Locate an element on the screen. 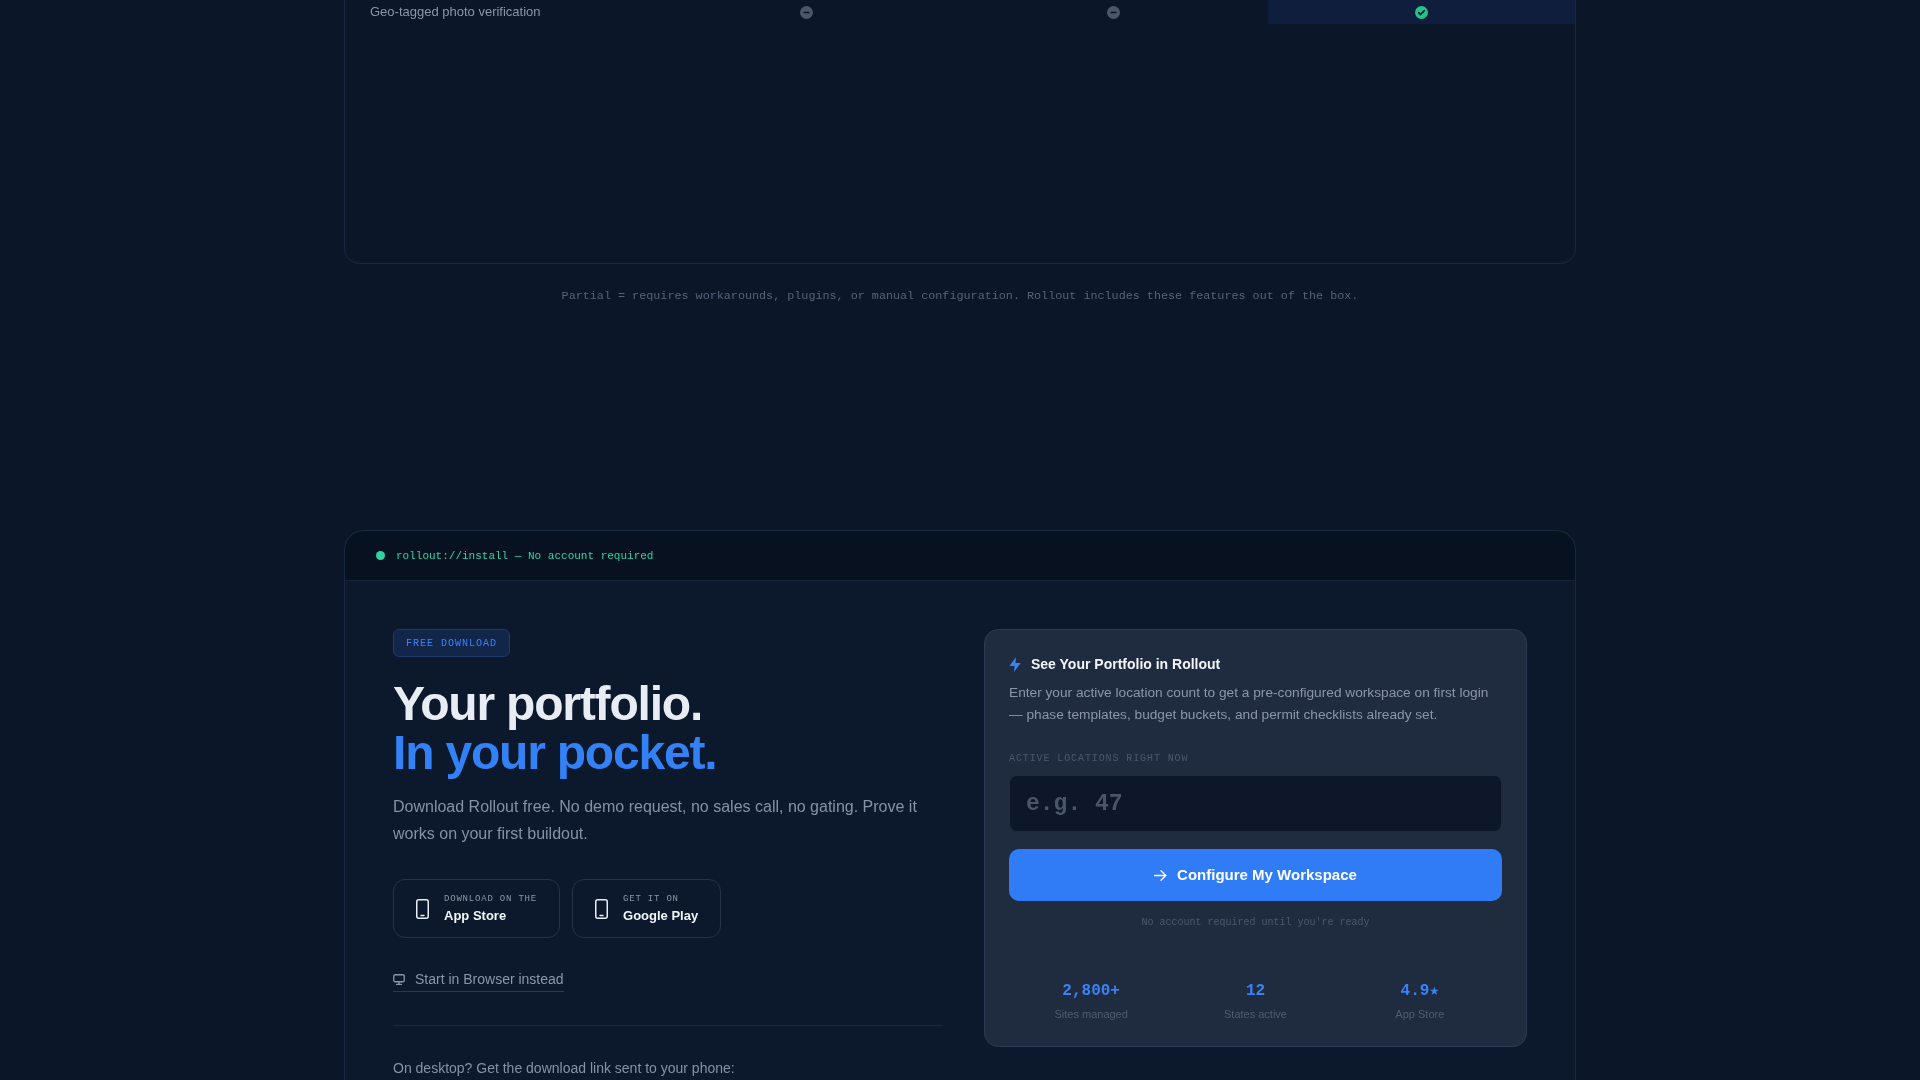  check-circle-icon is located at coordinates (1421, 12).